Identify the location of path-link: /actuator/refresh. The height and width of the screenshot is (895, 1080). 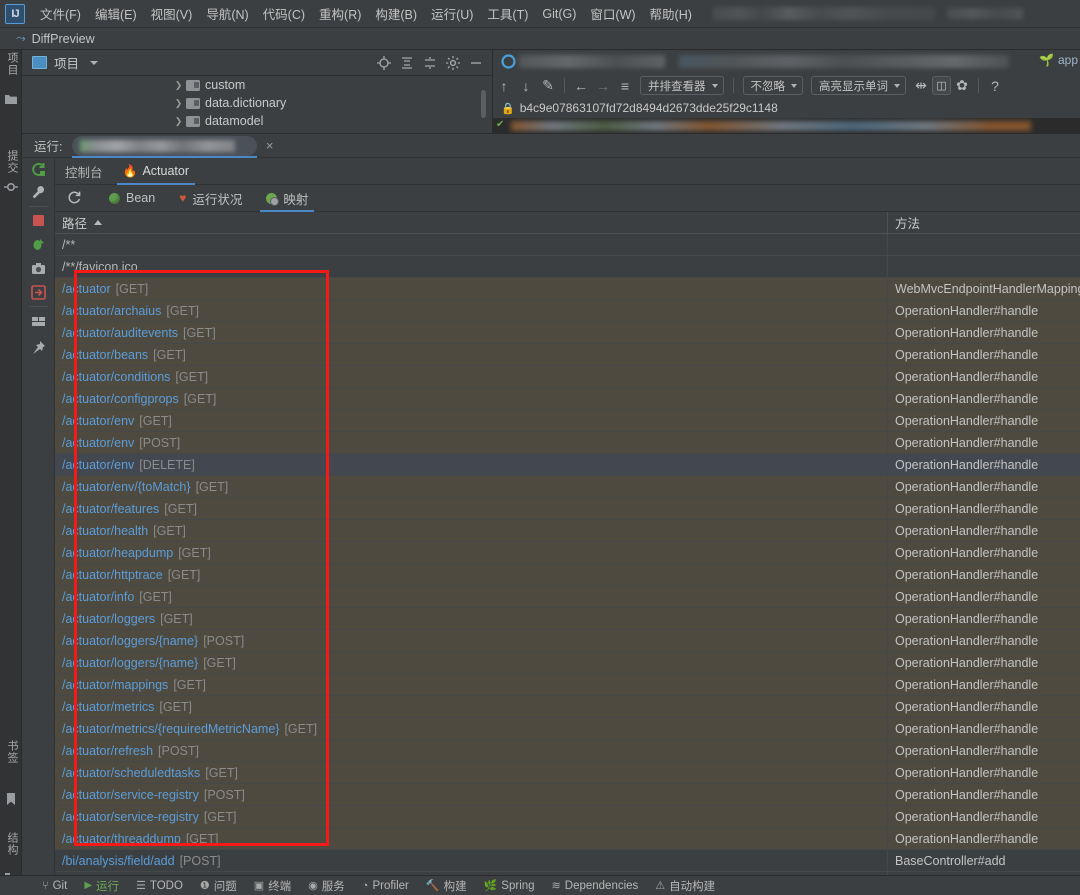
(107, 751).